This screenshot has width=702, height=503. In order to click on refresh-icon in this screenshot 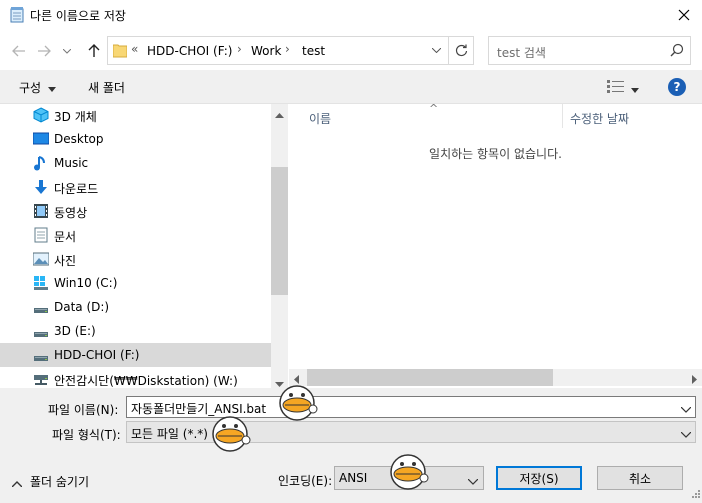, I will do `click(461, 50)`.